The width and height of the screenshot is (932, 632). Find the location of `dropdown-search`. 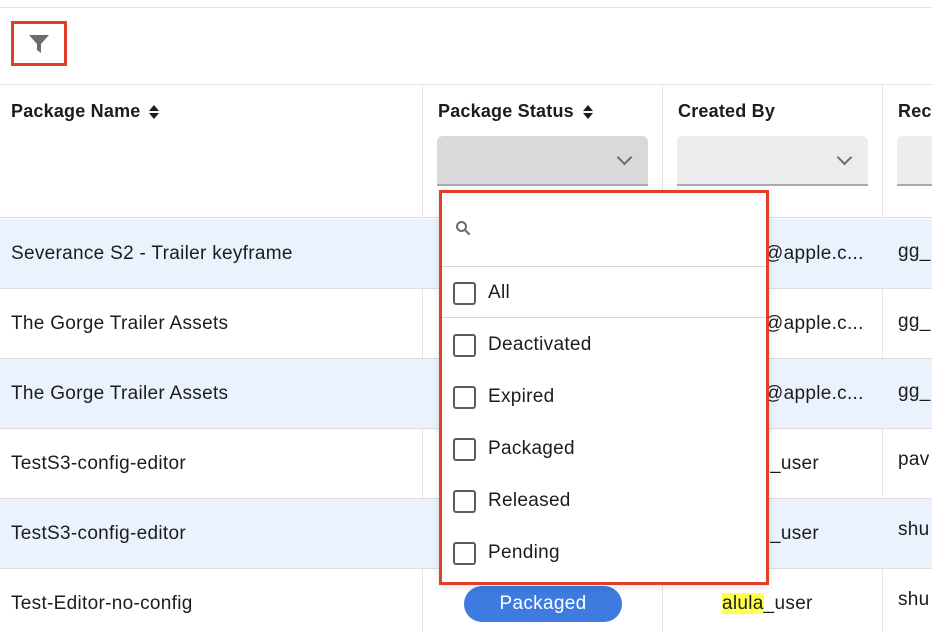

dropdown-search is located at coordinates (604, 230).